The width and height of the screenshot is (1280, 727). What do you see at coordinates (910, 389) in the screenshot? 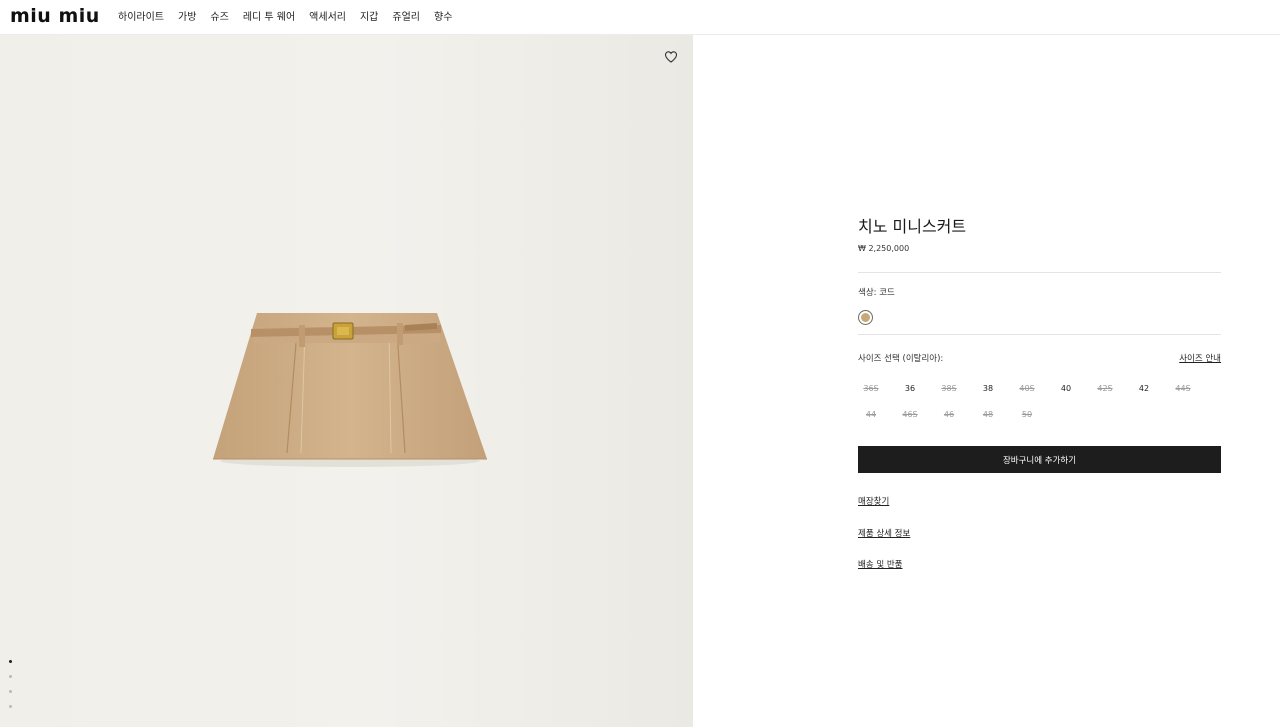
I see `size-option: 36` at bounding box center [910, 389].